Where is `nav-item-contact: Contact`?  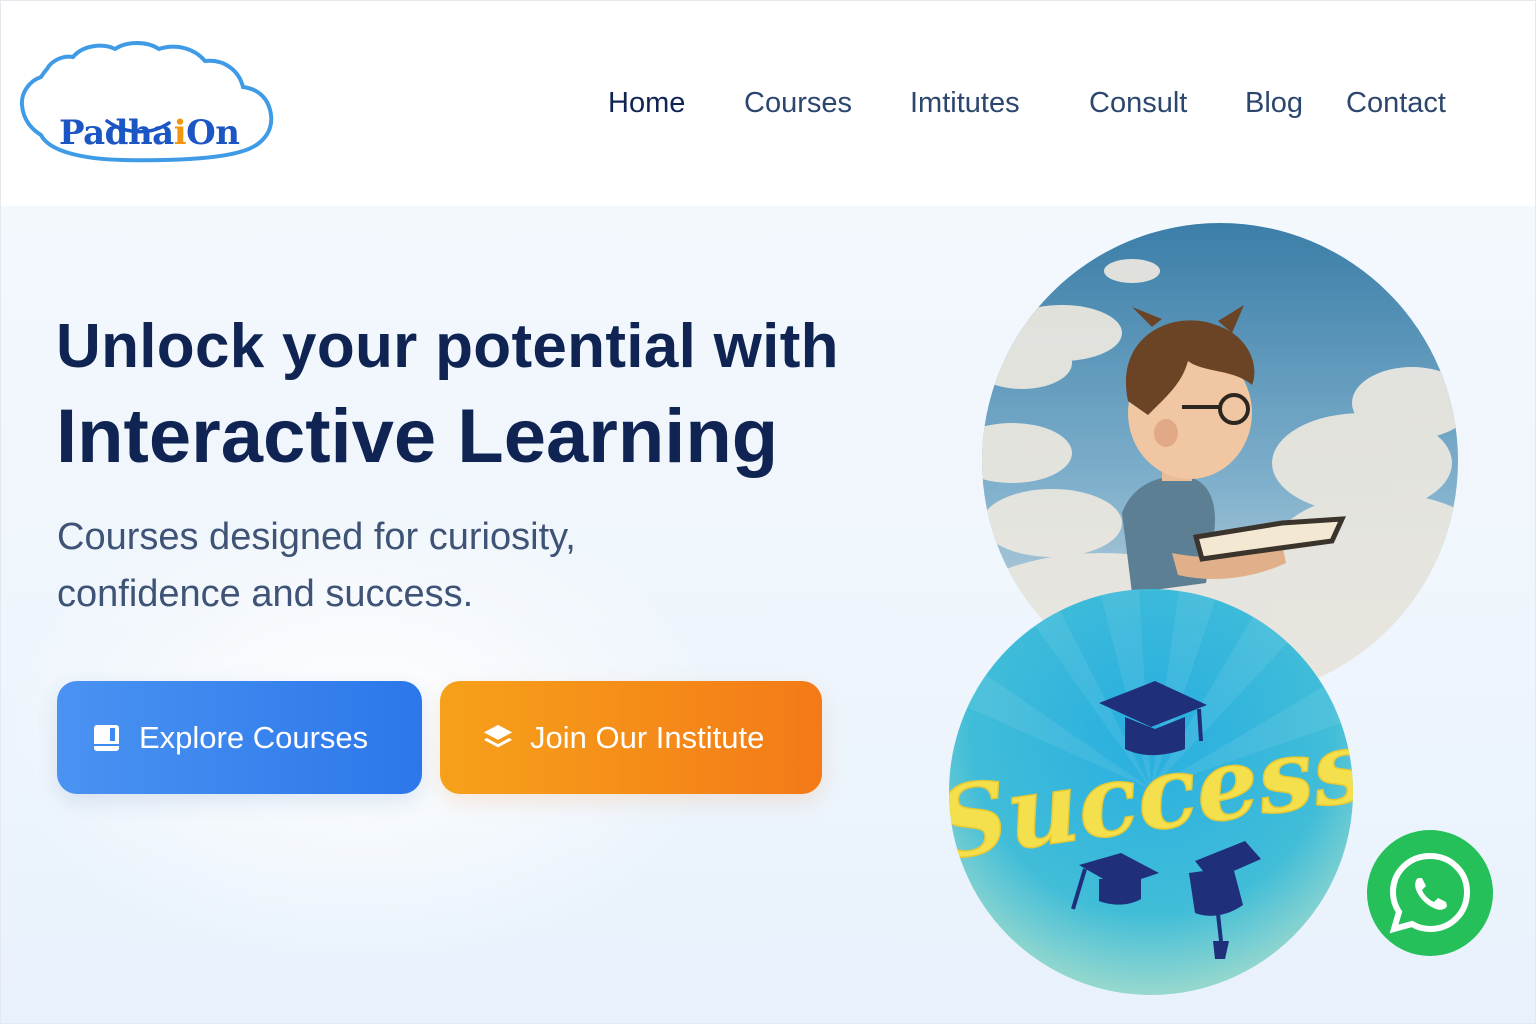
nav-item-contact: Contact is located at coordinates (1396, 103).